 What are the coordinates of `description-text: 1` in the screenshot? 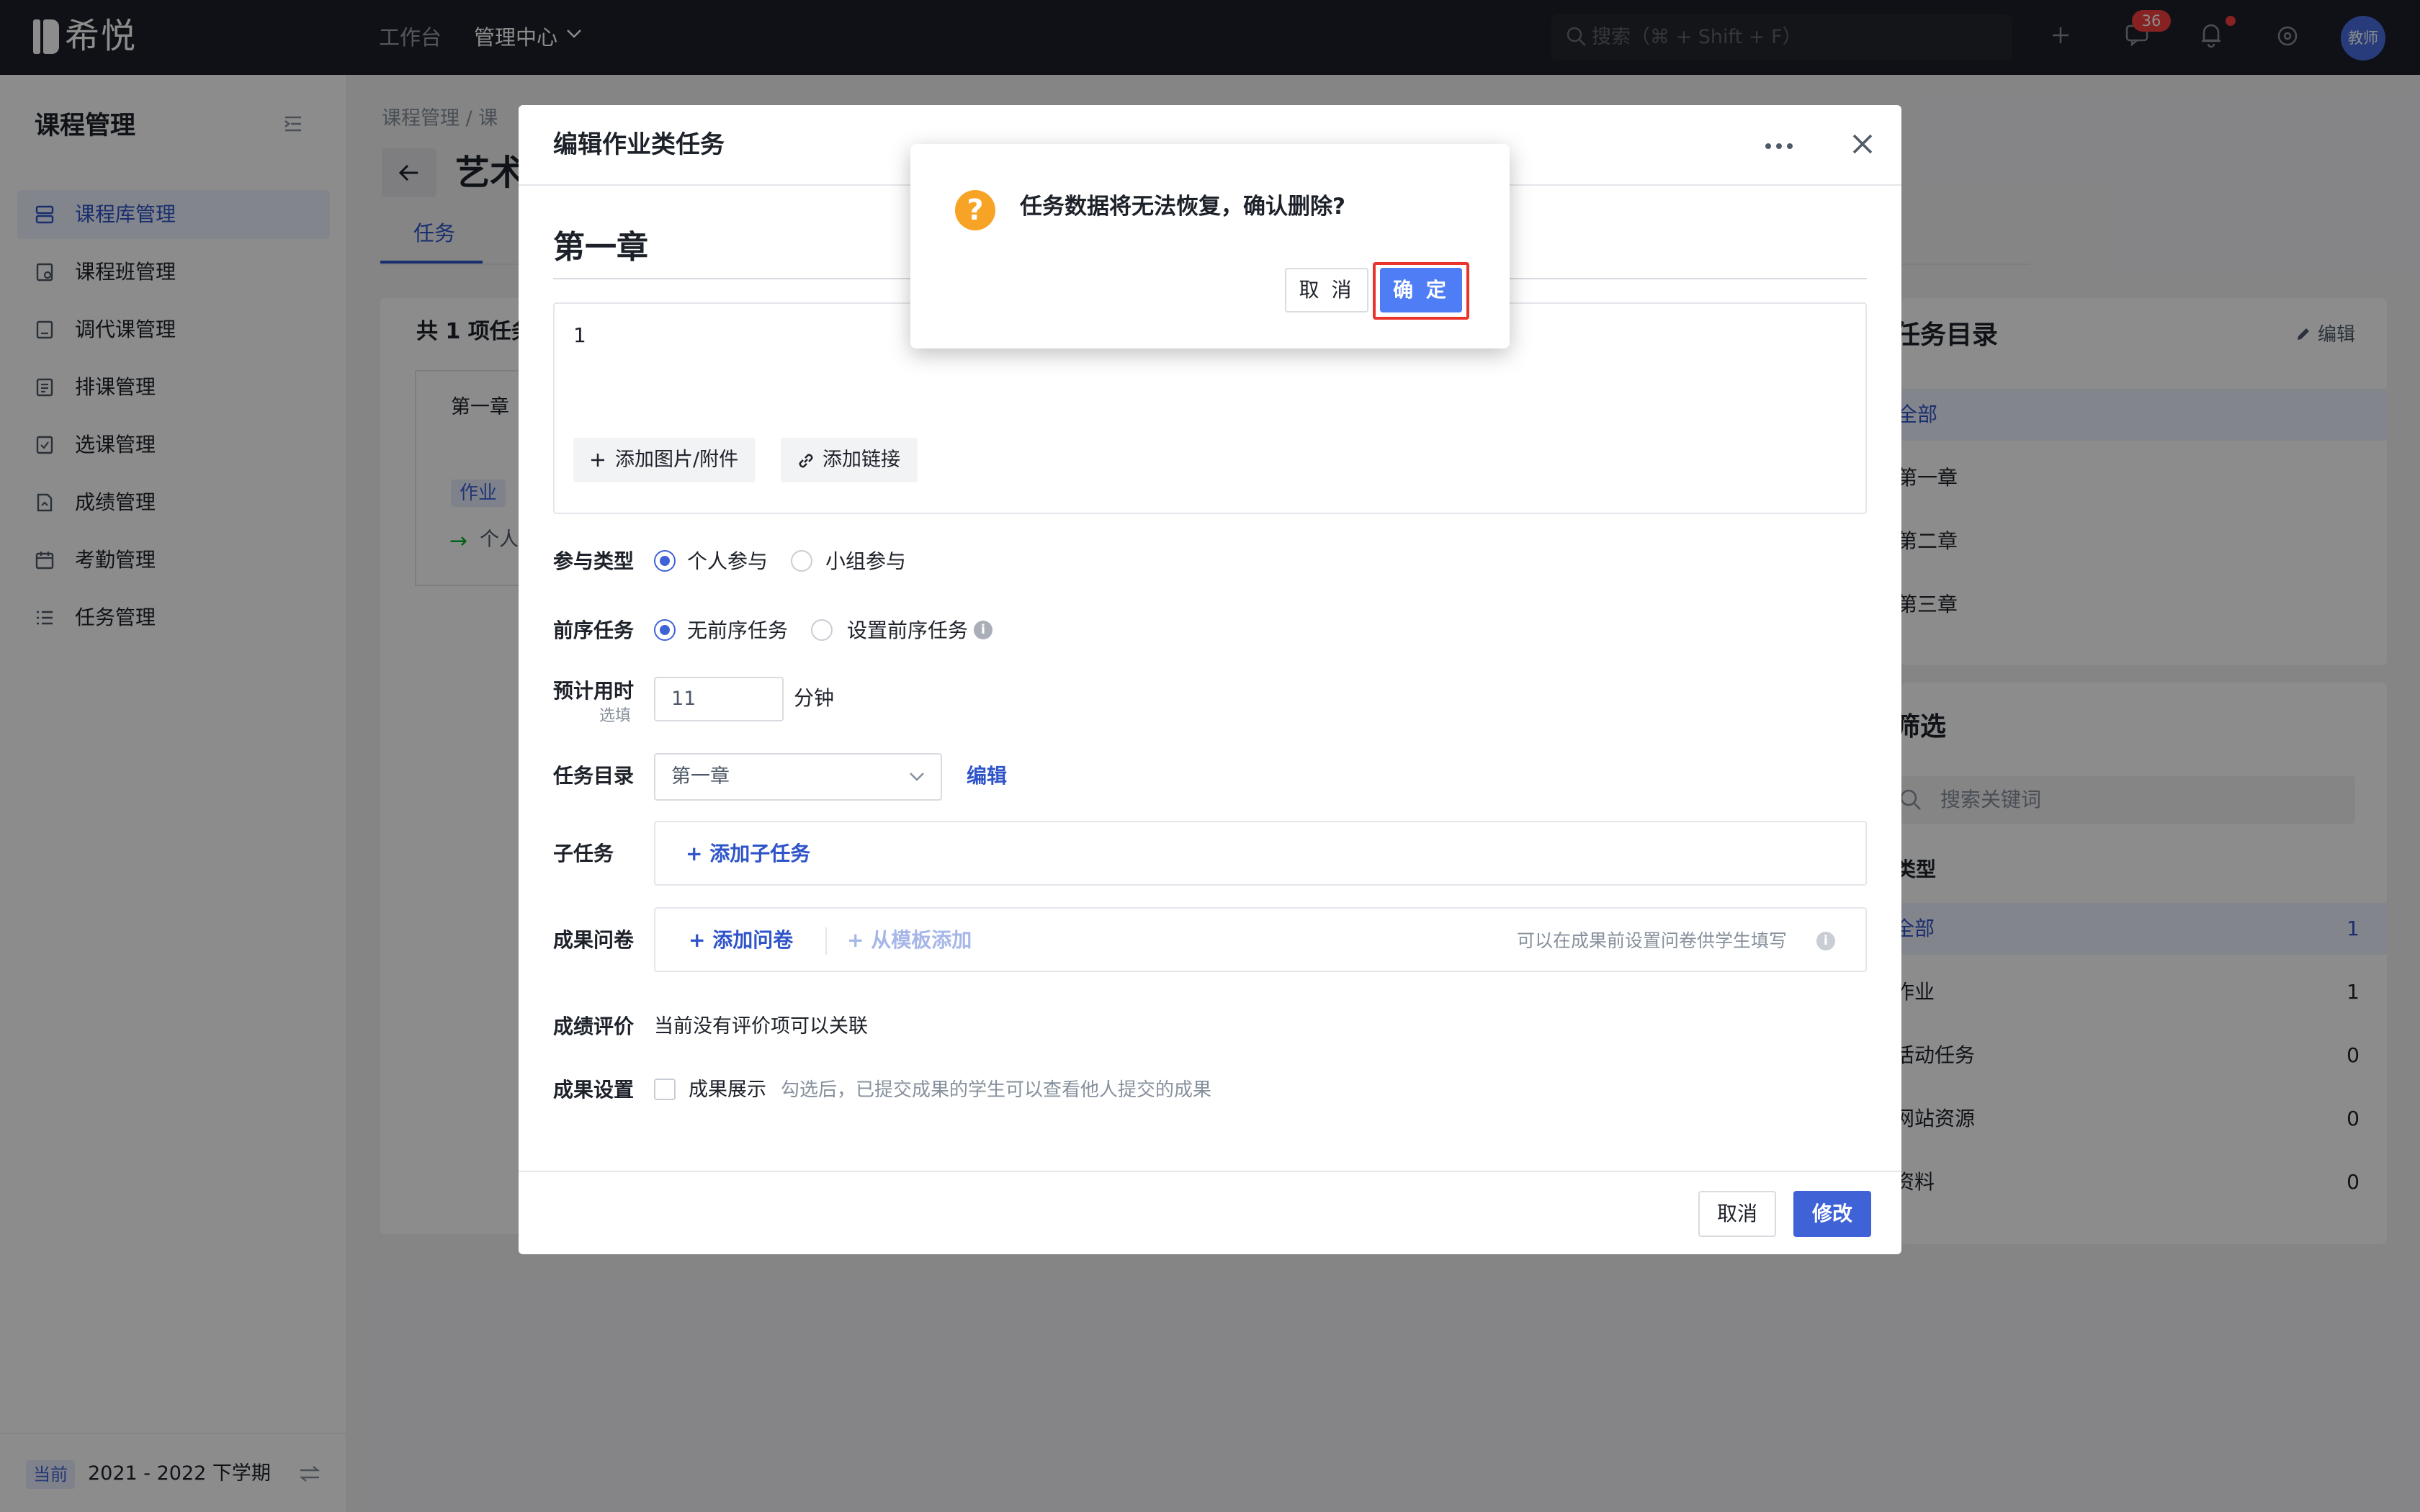 It's located at (579, 335).